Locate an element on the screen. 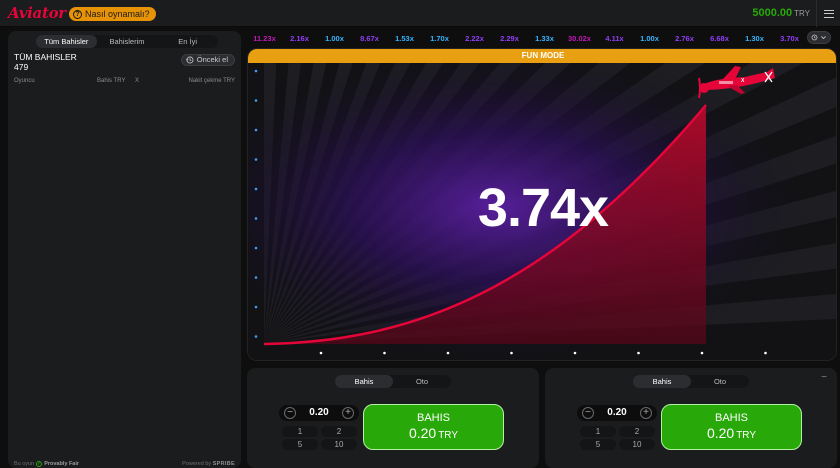 The height and width of the screenshot is (468, 840). history-multiplier: 6.68x is located at coordinates (719, 38).